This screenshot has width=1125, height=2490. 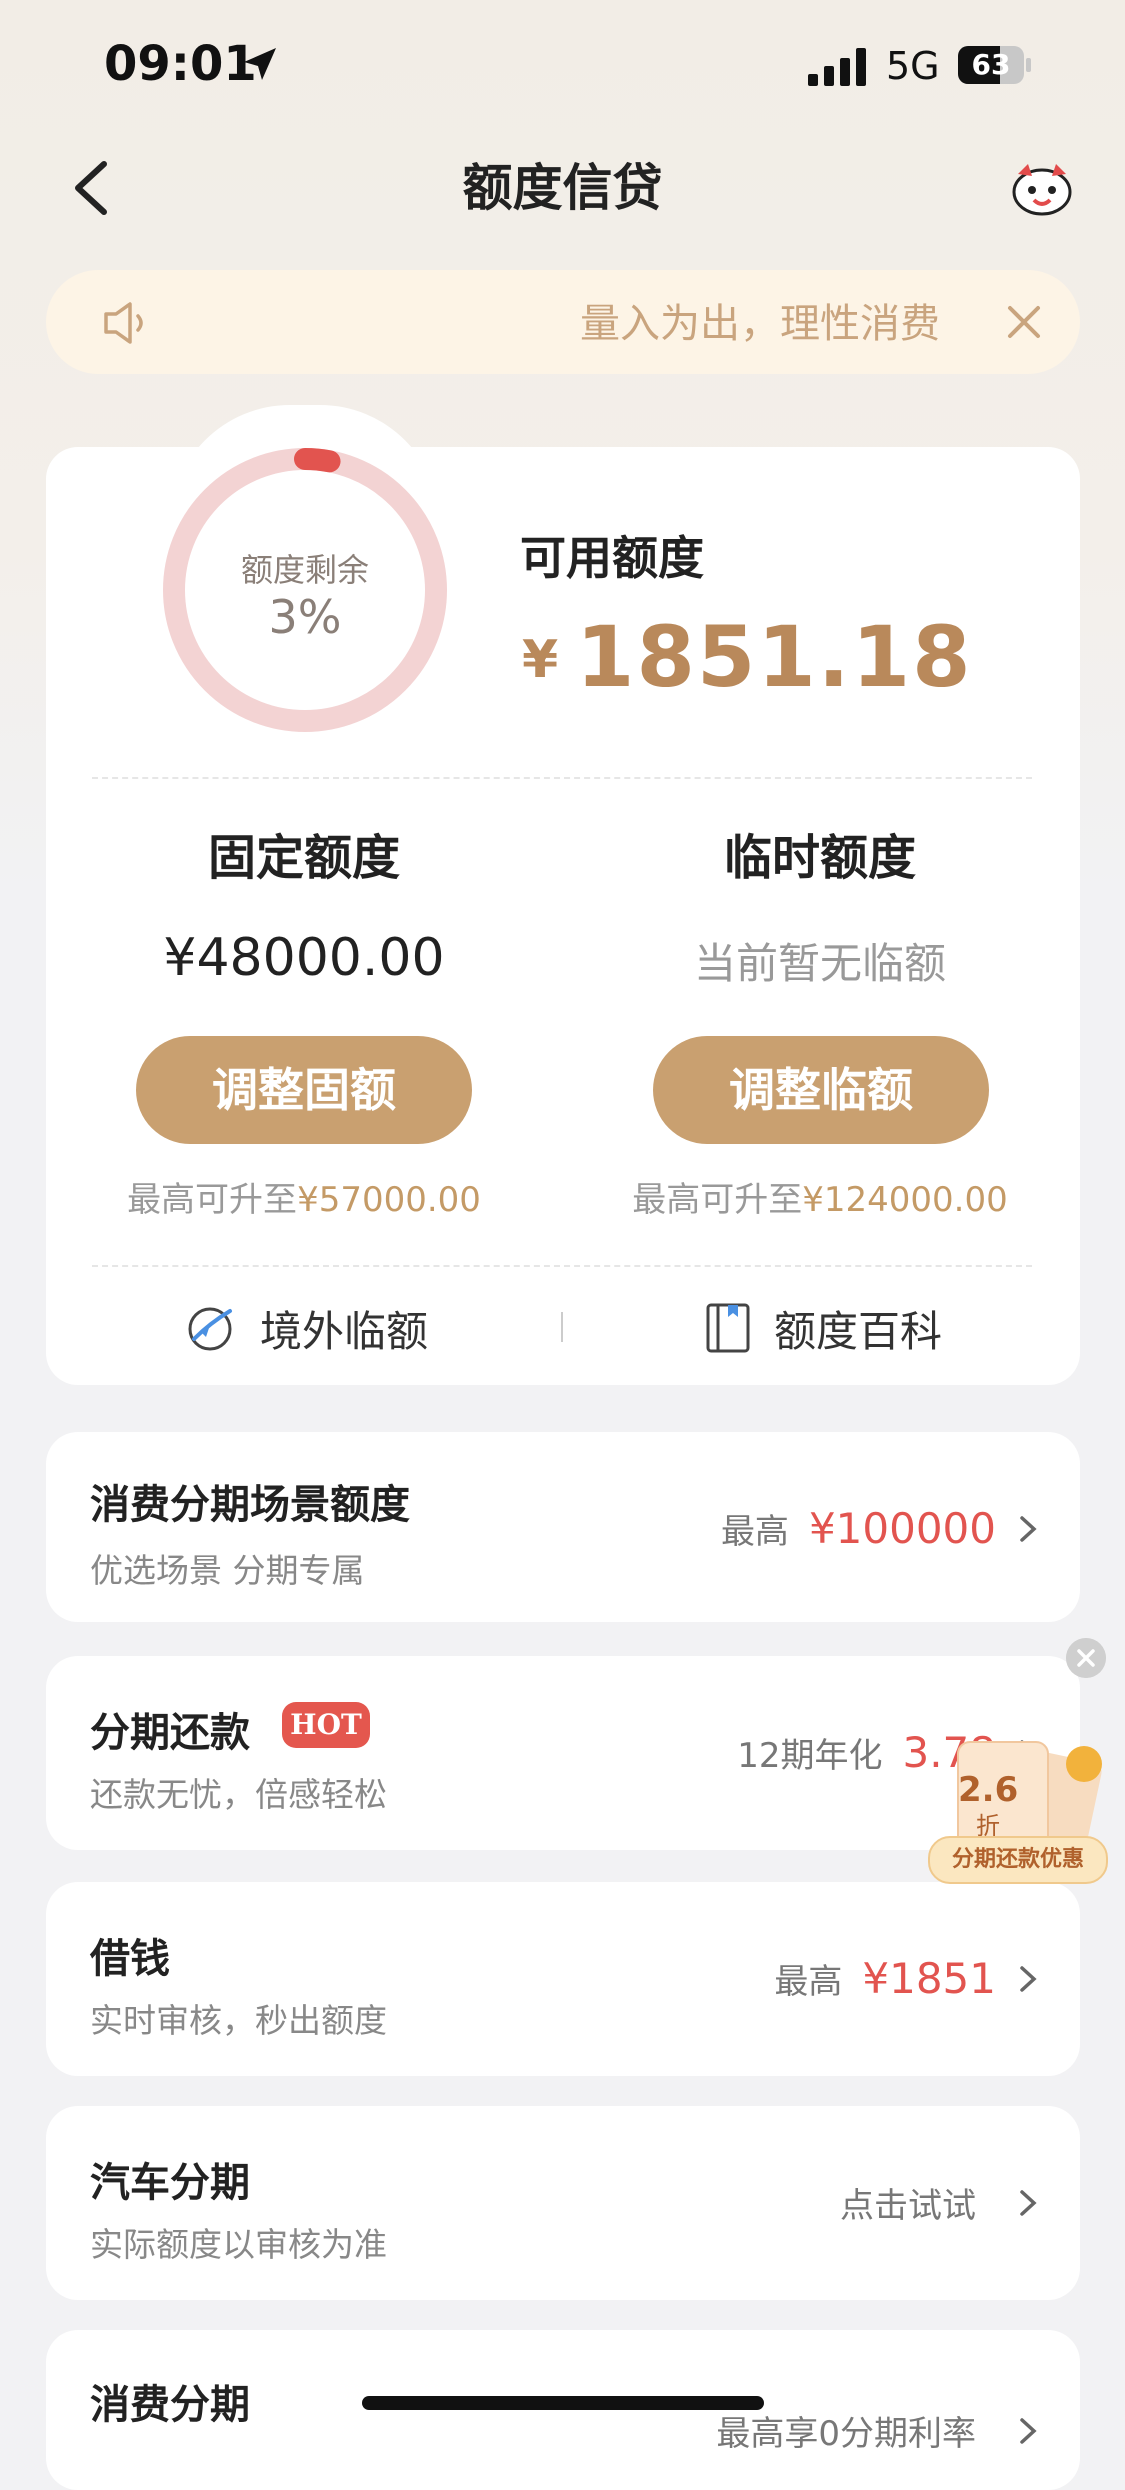 What do you see at coordinates (303, 858) in the screenshot?
I see `fixed-quota-title: 固定额度` at bounding box center [303, 858].